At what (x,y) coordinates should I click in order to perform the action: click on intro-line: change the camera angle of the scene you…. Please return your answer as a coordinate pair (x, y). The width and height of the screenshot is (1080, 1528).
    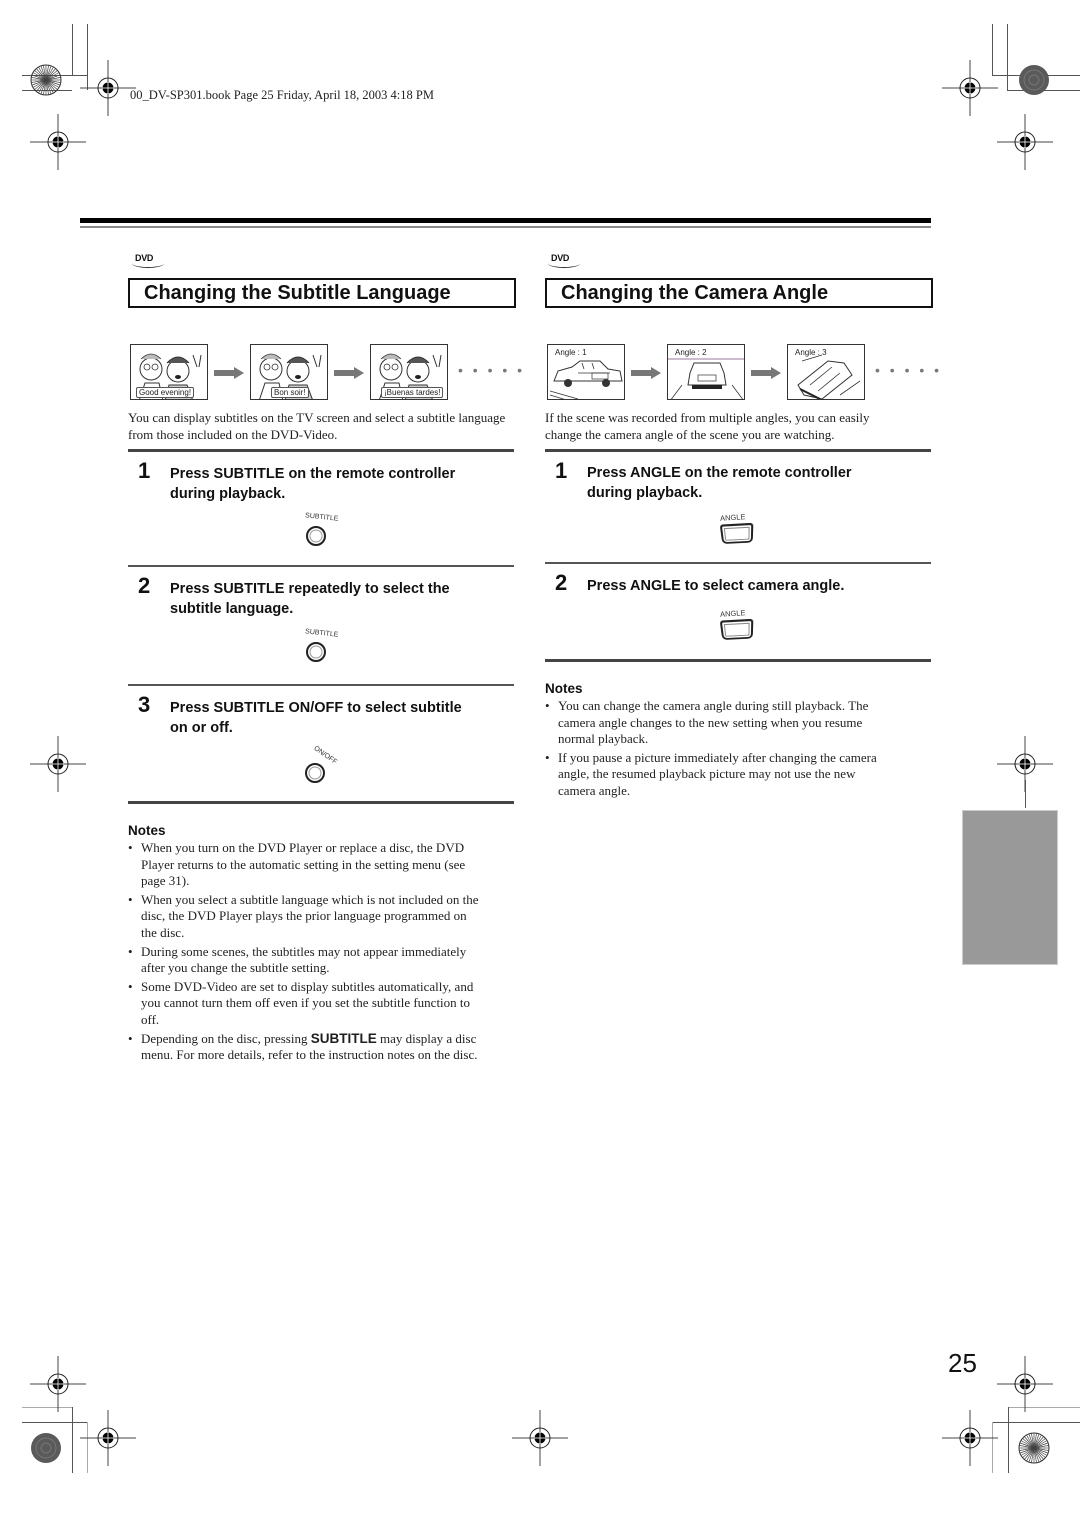
    Looking at the image, I should click on (690, 434).